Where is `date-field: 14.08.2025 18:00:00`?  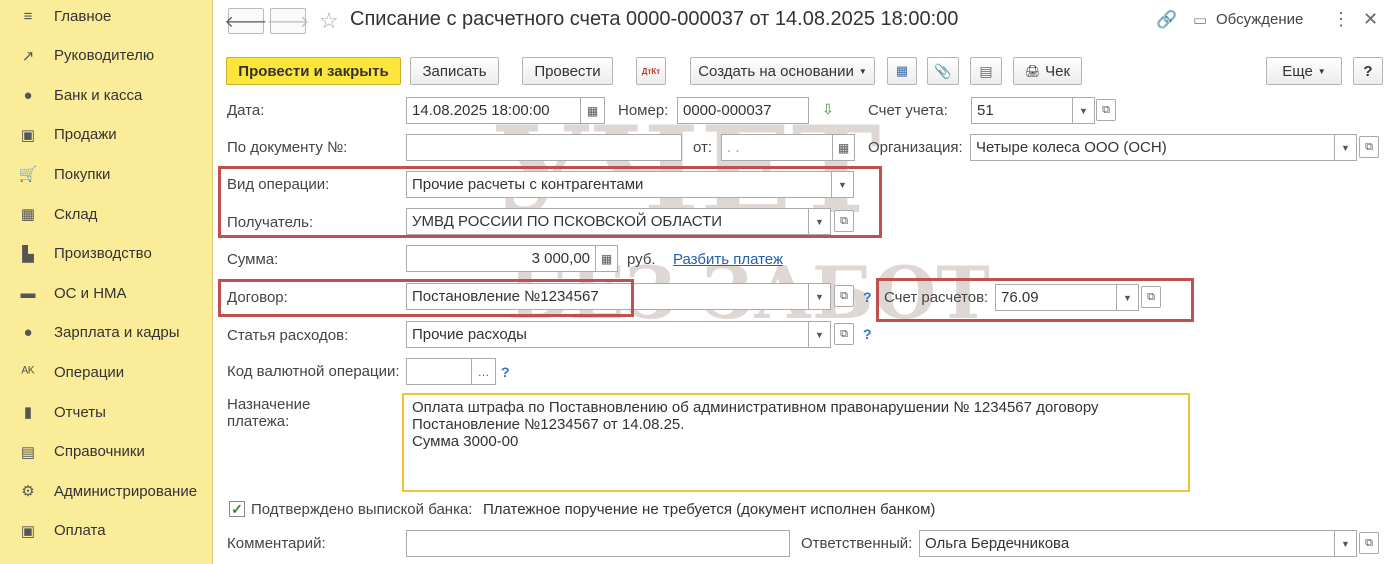
date-field: 14.08.2025 18:00:00 is located at coordinates (493, 110).